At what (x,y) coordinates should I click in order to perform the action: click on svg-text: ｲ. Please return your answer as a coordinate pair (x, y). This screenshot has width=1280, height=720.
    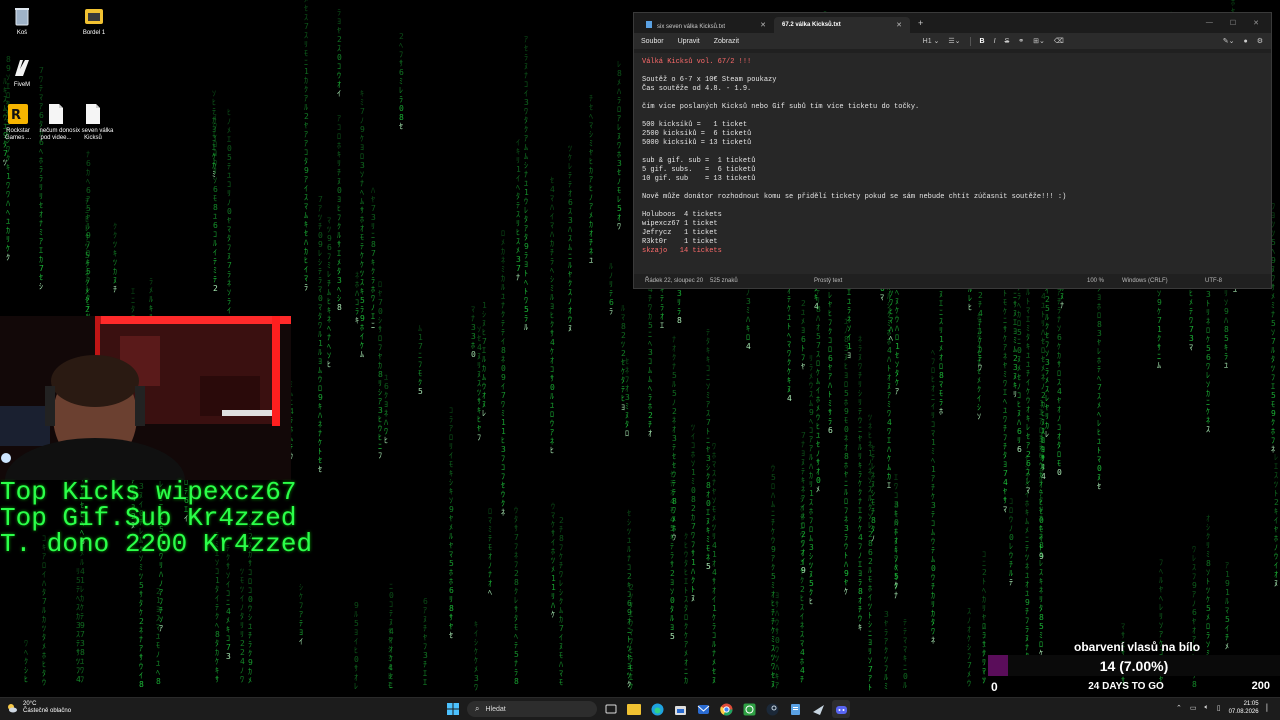
    Looking at the image, I should click on (451, 455).